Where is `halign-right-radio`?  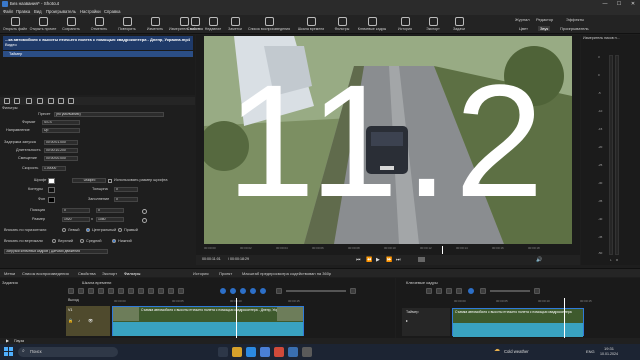
halign-right-radio is located at coordinates (120, 230).